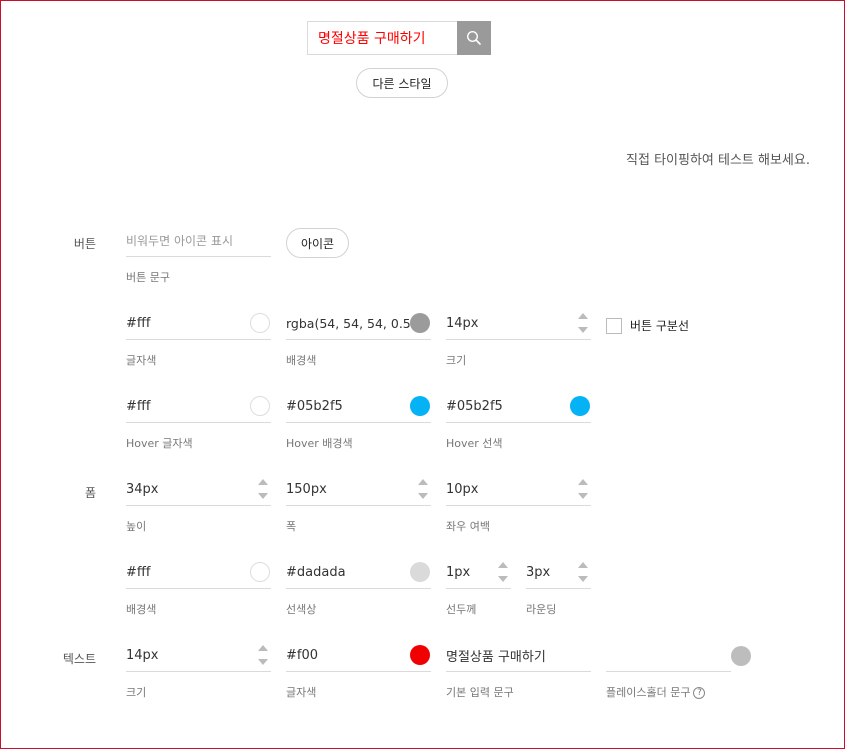  I want to click on form-line-color-input: #dadada, so click(348, 572).